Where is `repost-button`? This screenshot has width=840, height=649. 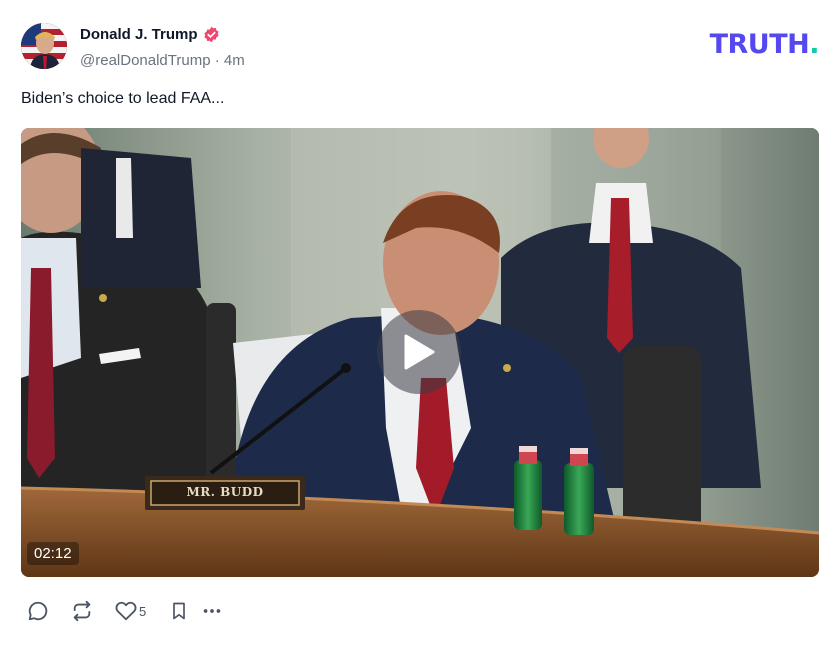 repost-button is located at coordinates (93, 611).